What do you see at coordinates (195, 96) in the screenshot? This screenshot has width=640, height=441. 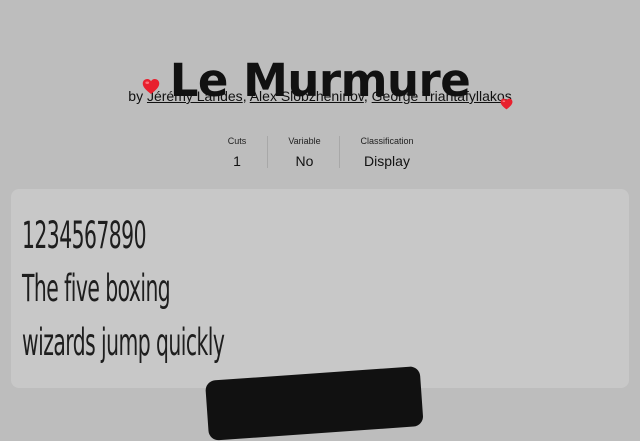 I see `author-link-jeremy-landes: Jérémy Landes` at bounding box center [195, 96].